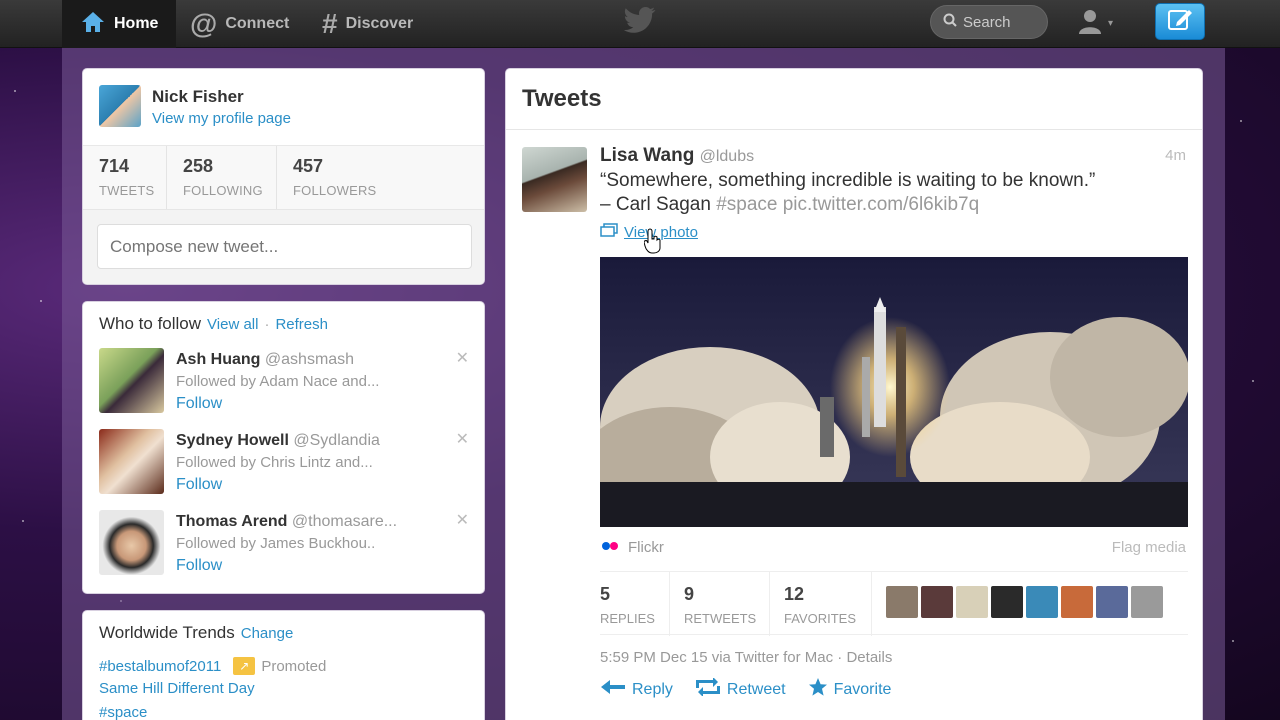 The width and height of the screenshot is (1280, 720). Describe the element at coordinates (635, 604) in the screenshot. I see `stat-replies: 5 REPLIES` at that location.